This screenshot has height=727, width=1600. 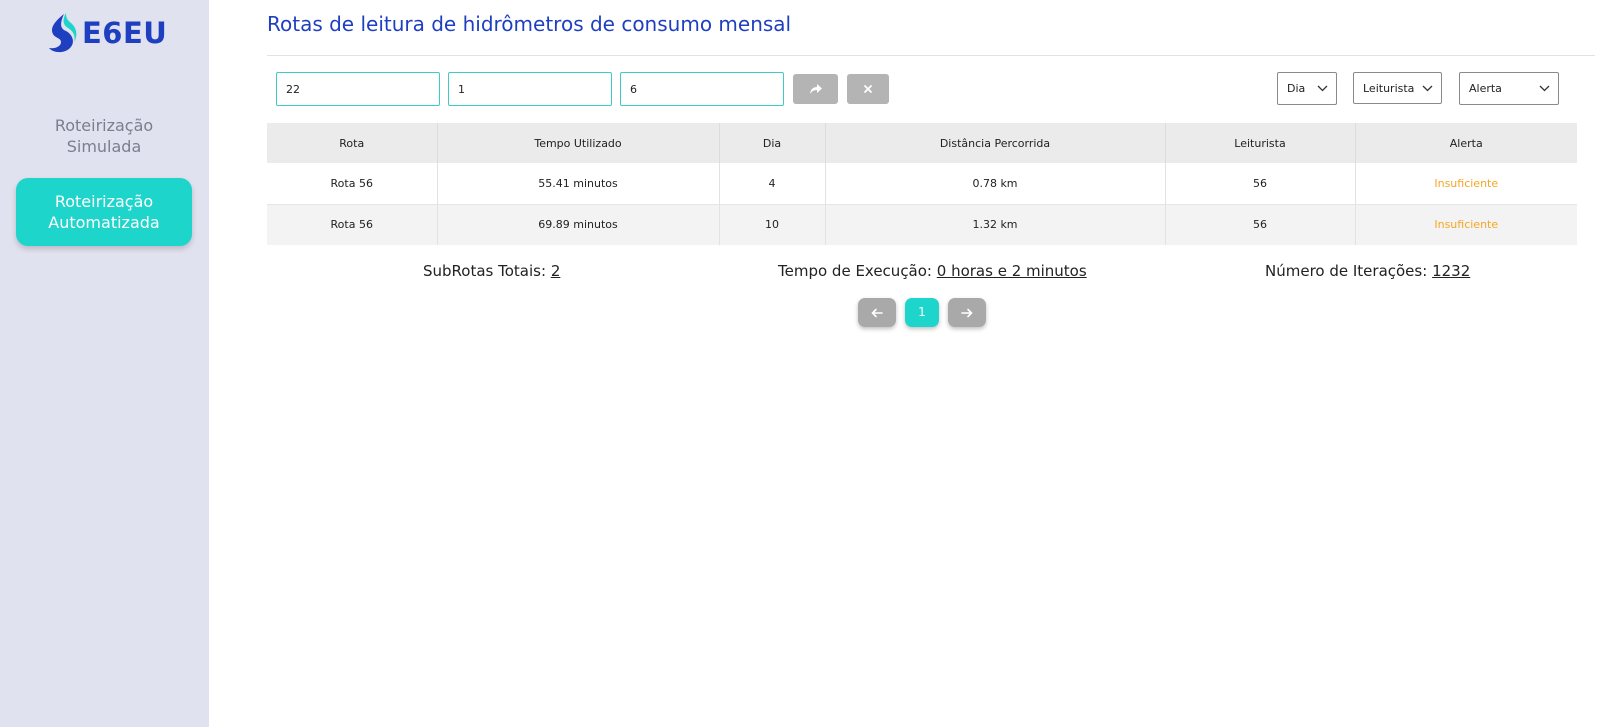 What do you see at coordinates (1260, 143) in the screenshot?
I see `column-header-leiturista: Leiturista` at bounding box center [1260, 143].